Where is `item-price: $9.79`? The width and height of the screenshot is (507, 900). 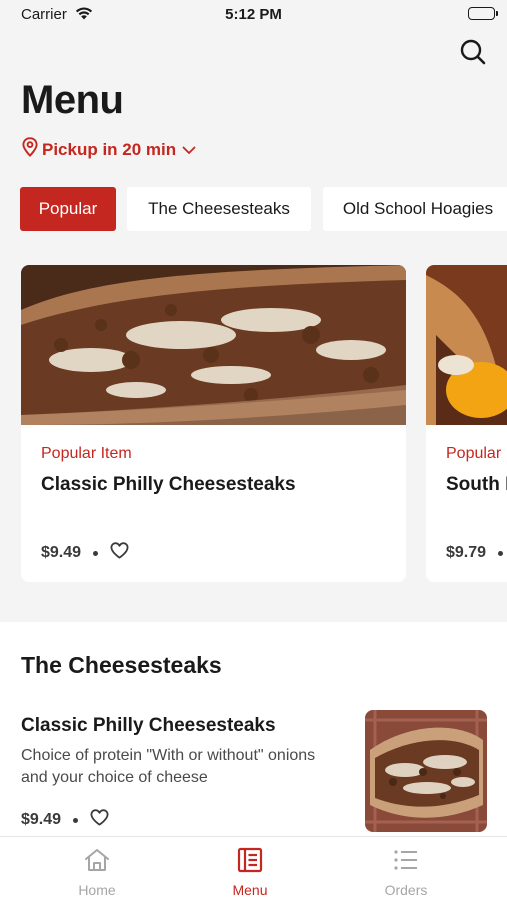
item-price: $9.79 is located at coordinates (466, 552).